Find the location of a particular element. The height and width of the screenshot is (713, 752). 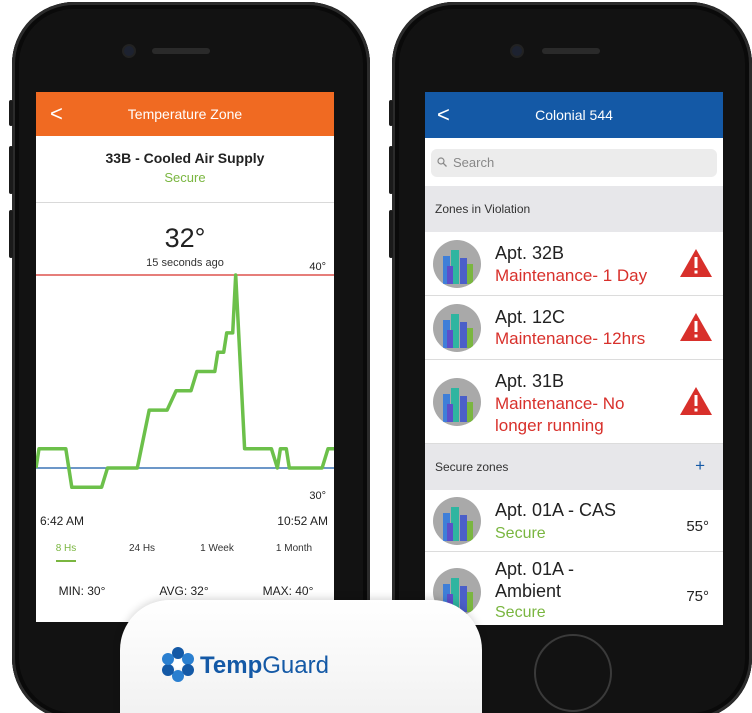

nav-header: < Temperature Zone is located at coordinates (185, 114).